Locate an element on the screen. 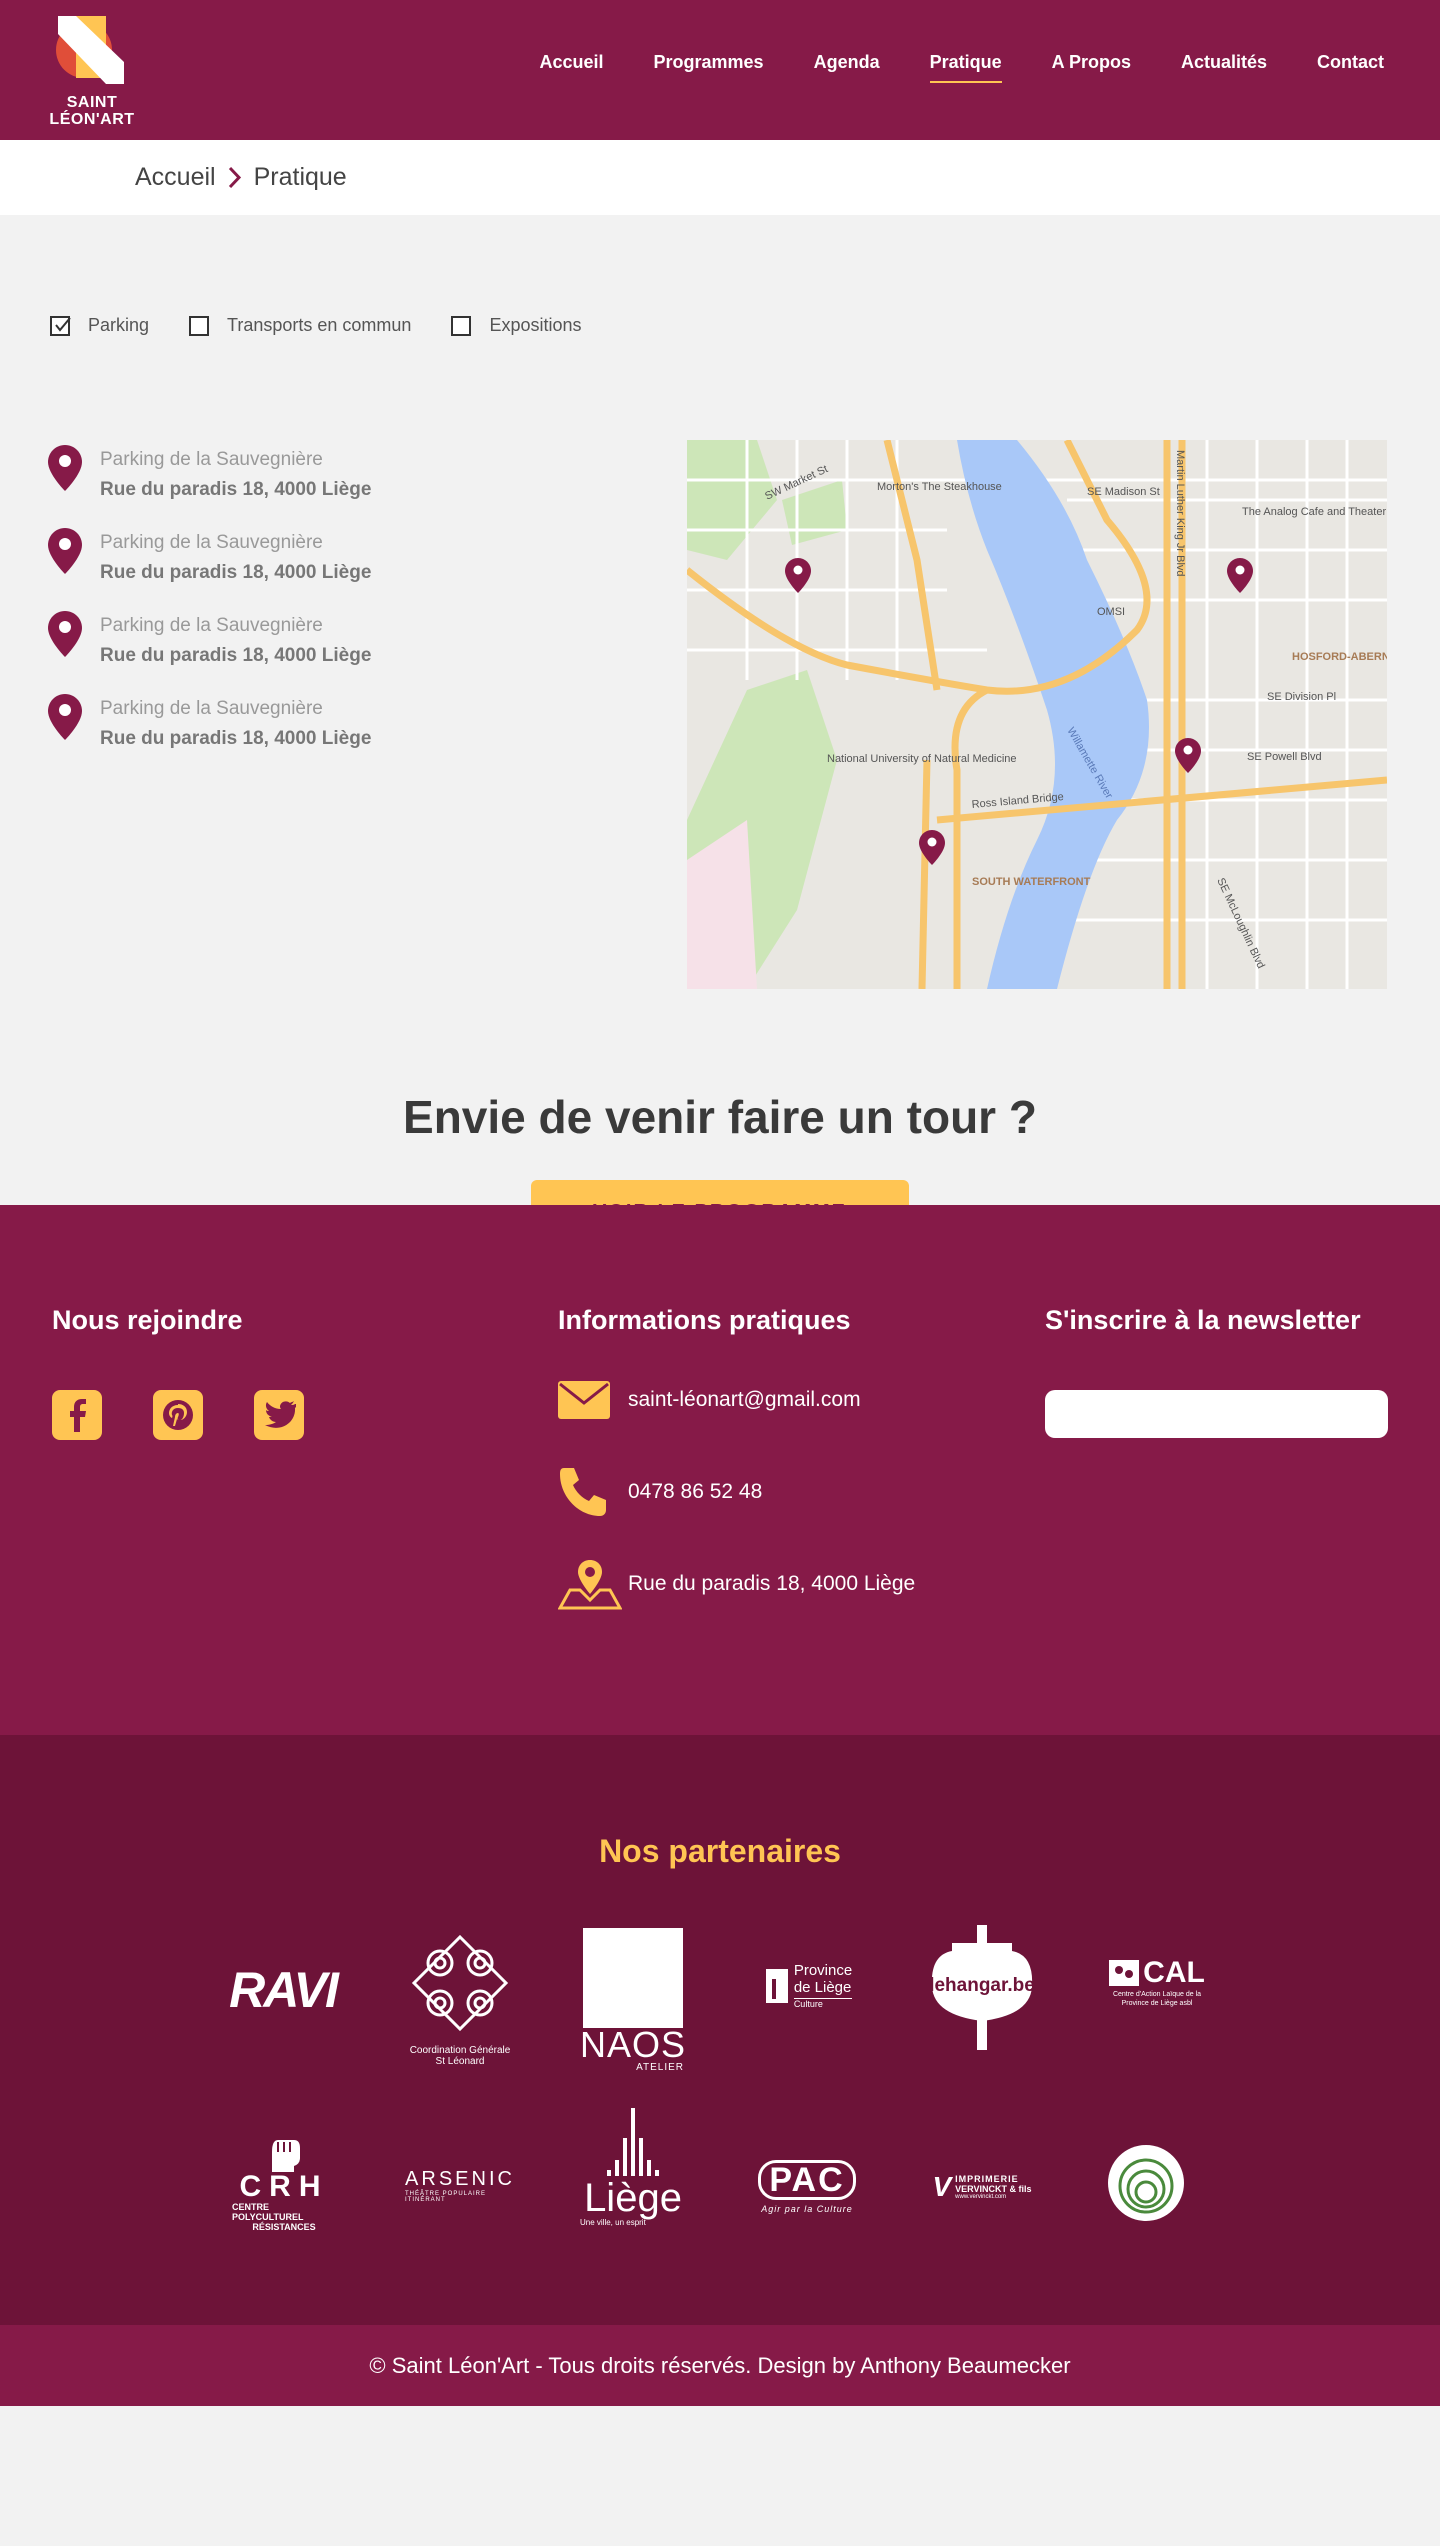 The image size is (1440, 2546). info-address: Rue du paradis 18, 4000 Liège is located at coordinates (736, 1584).